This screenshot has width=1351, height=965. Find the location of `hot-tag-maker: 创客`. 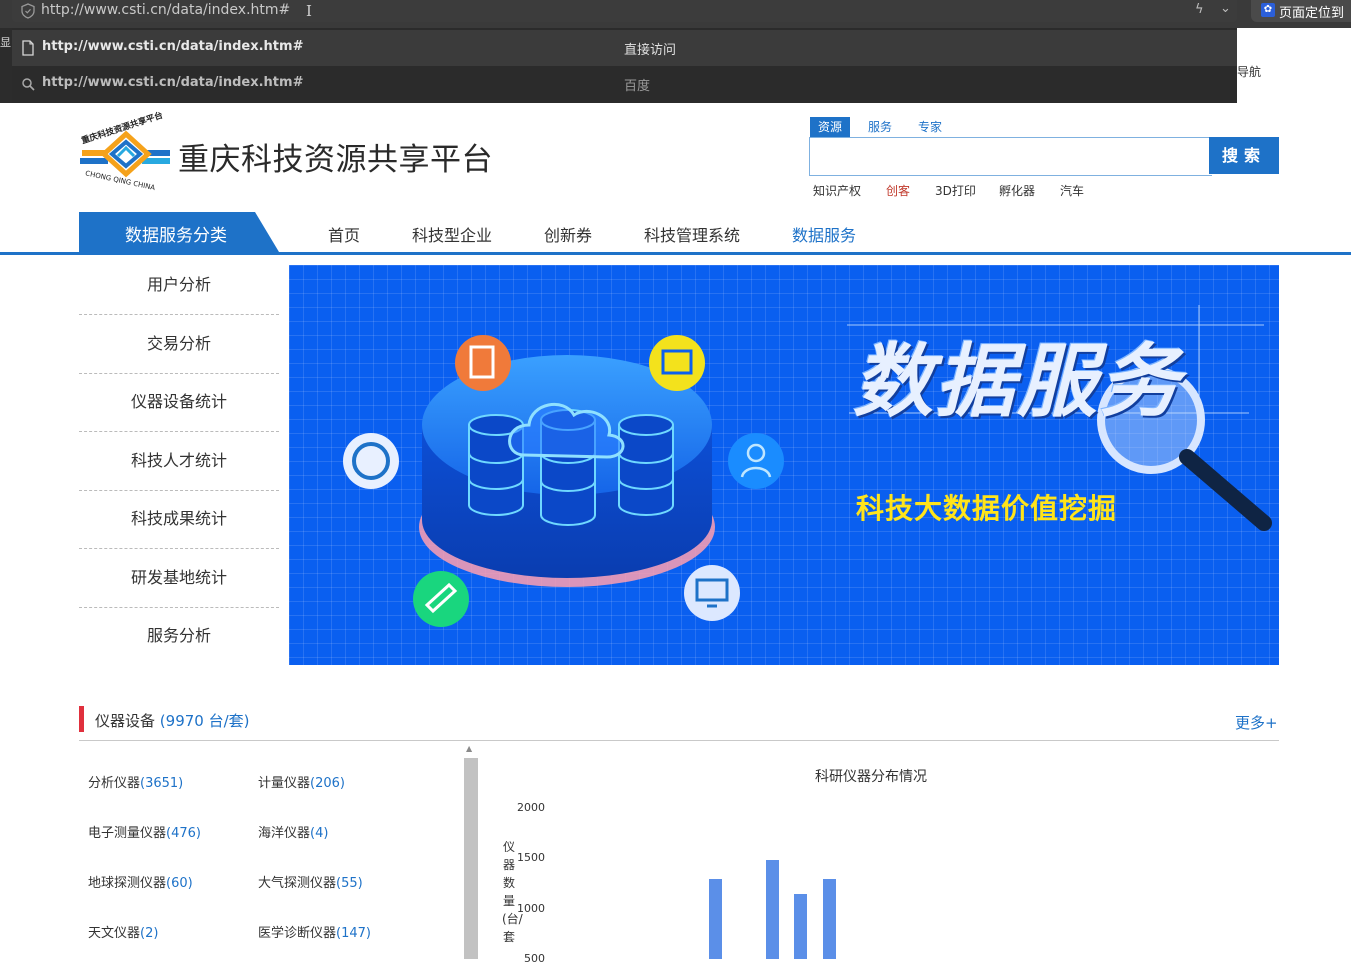

hot-tag-maker: 创客 is located at coordinates (898, 190).